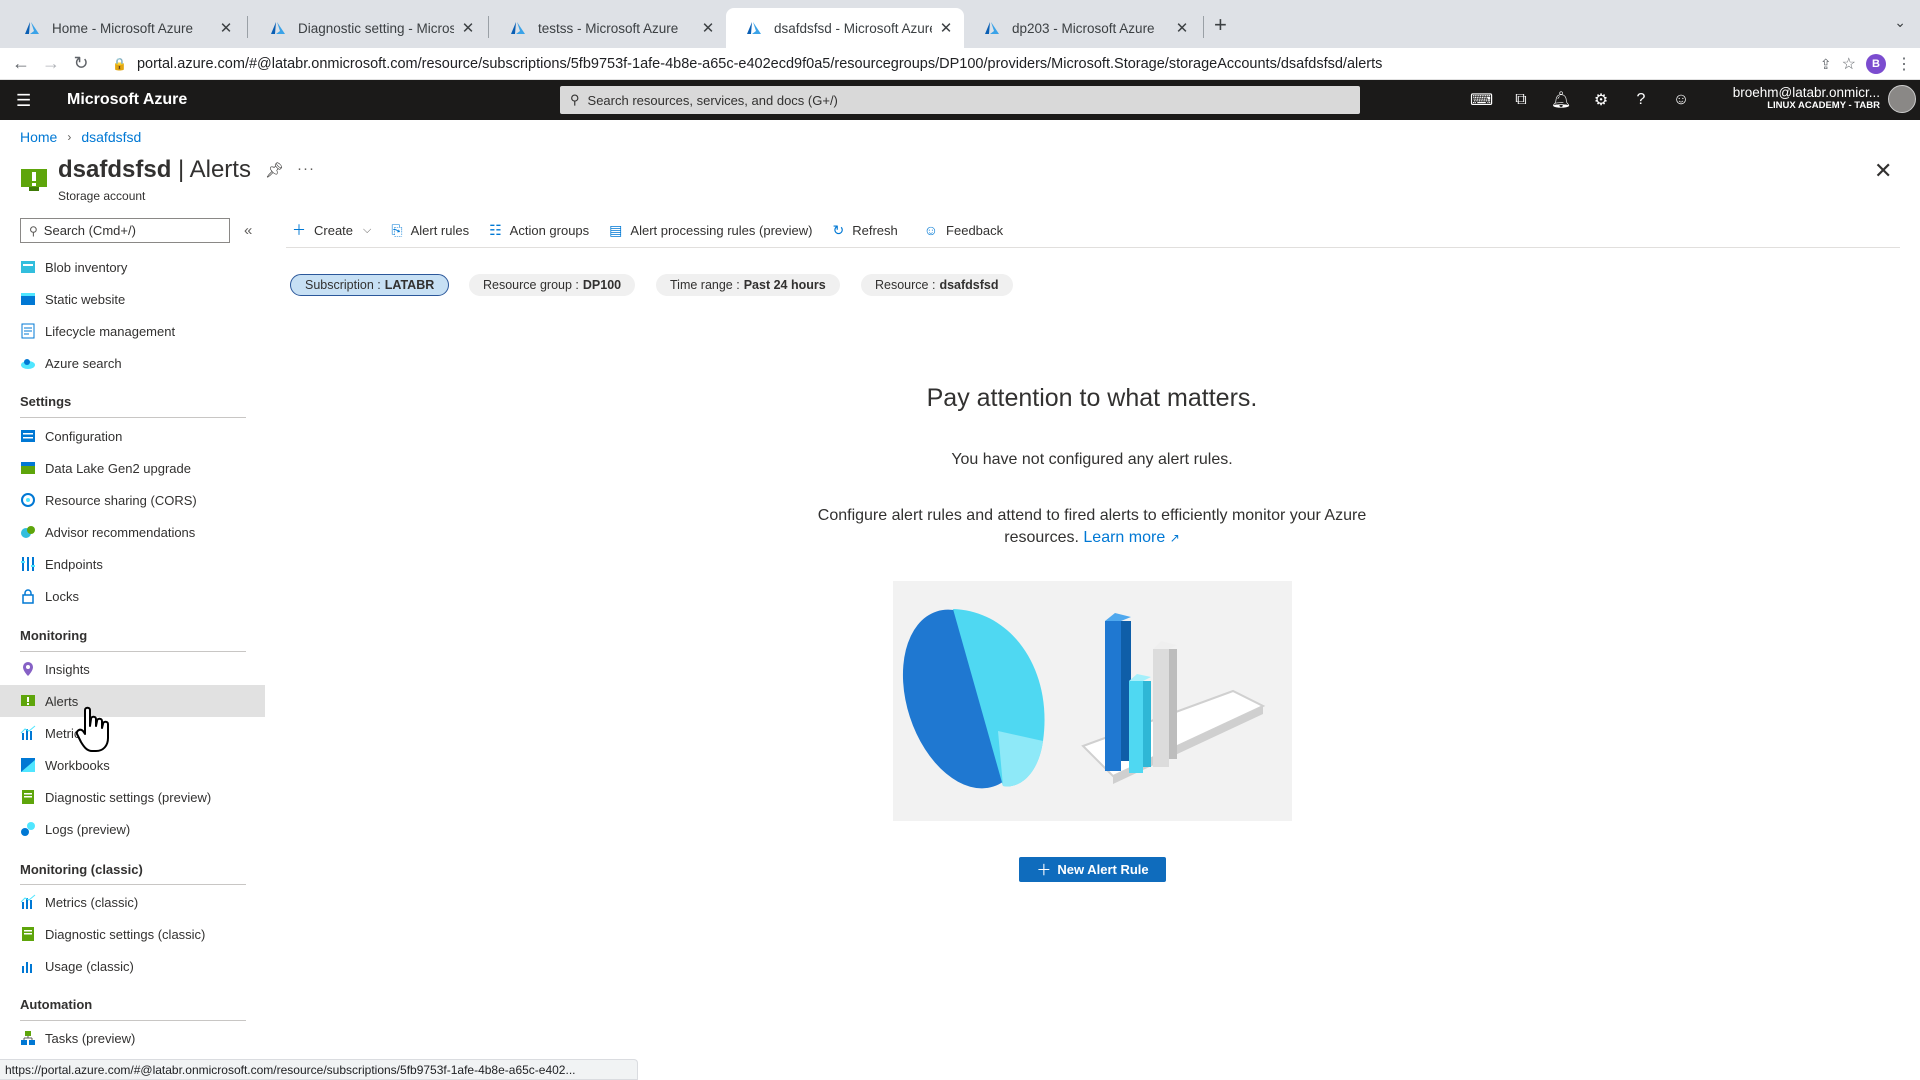  What do you see at coordinates (124, 28) in the screenshot?
I see `browser-tab: Home - Microsoft Azure ✕` at bounding box center [124, 28].